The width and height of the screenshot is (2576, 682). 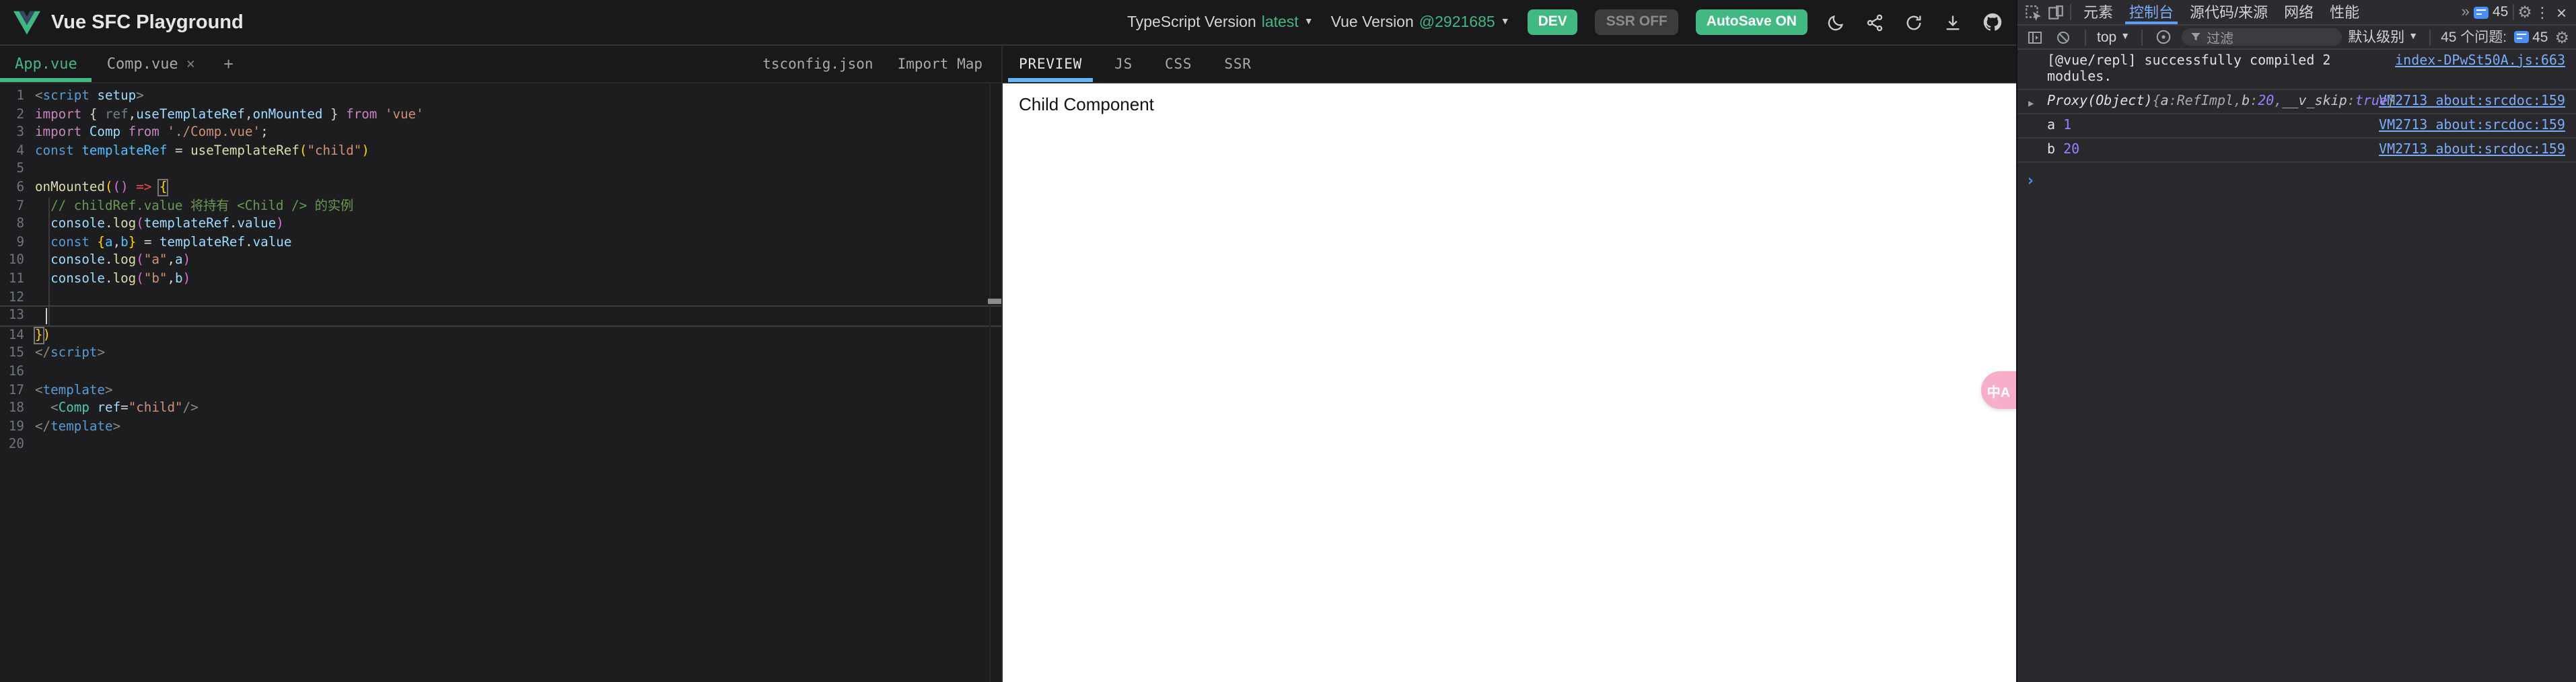 I want to click on console-sidebar-icon, so click(x=2035, y=37).